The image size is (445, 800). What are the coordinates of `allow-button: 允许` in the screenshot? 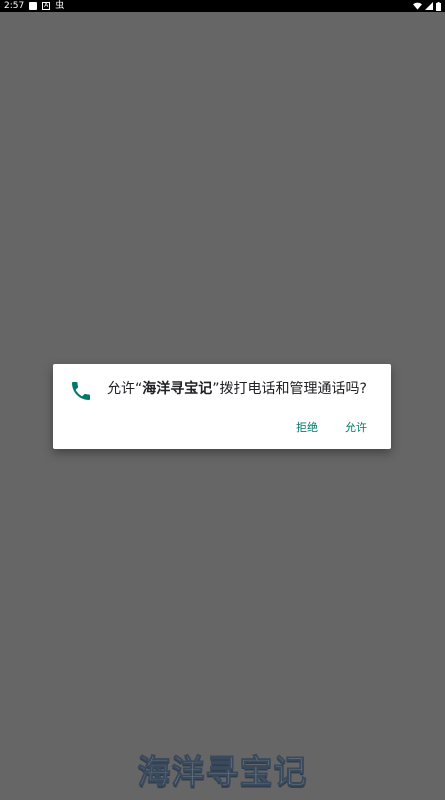 It's located at (356, 427).